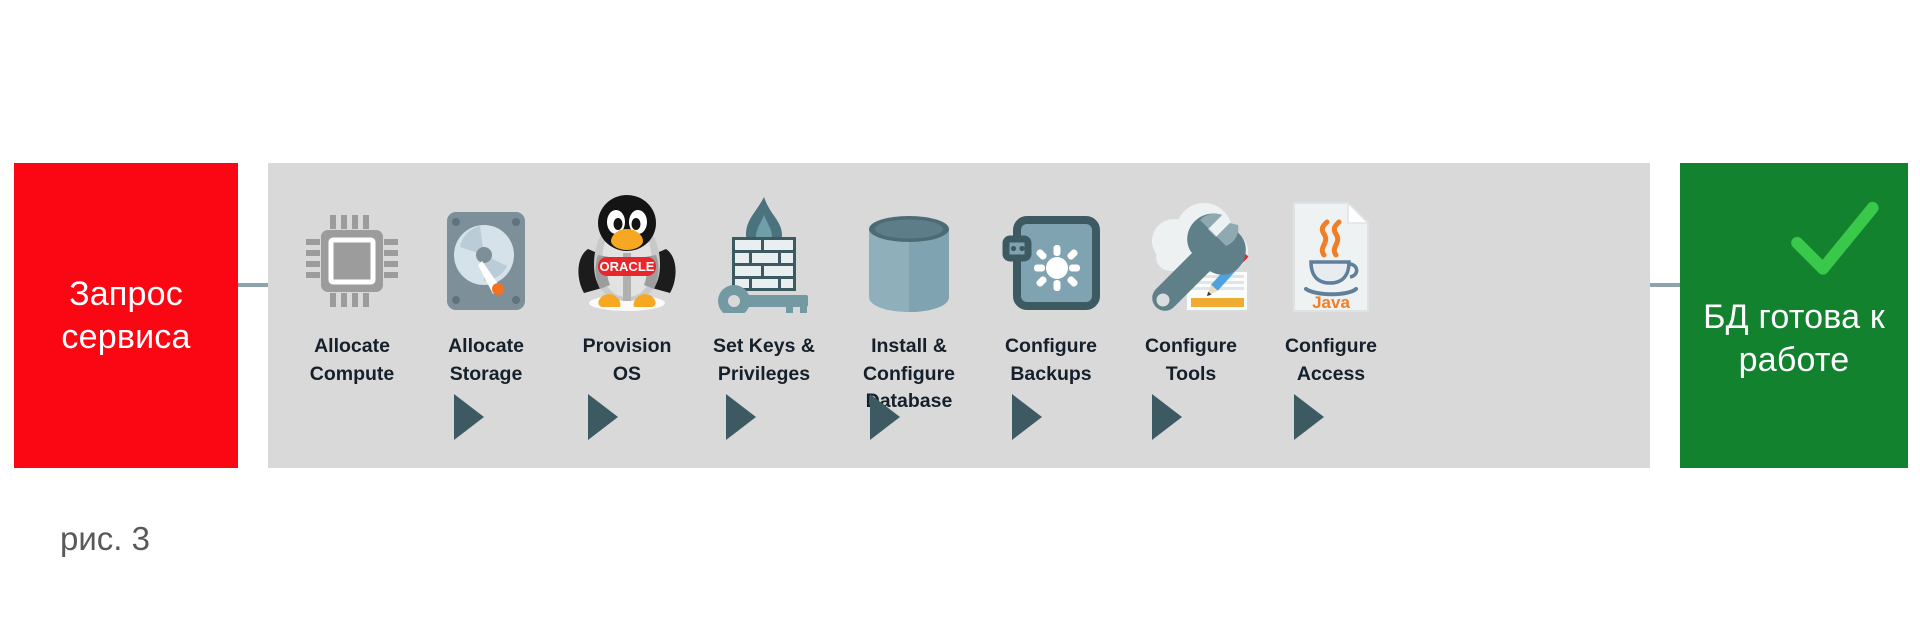 The image size is (1920, 632). I want to click on start-box-label: Запрос сервиса, so click(126, 315).